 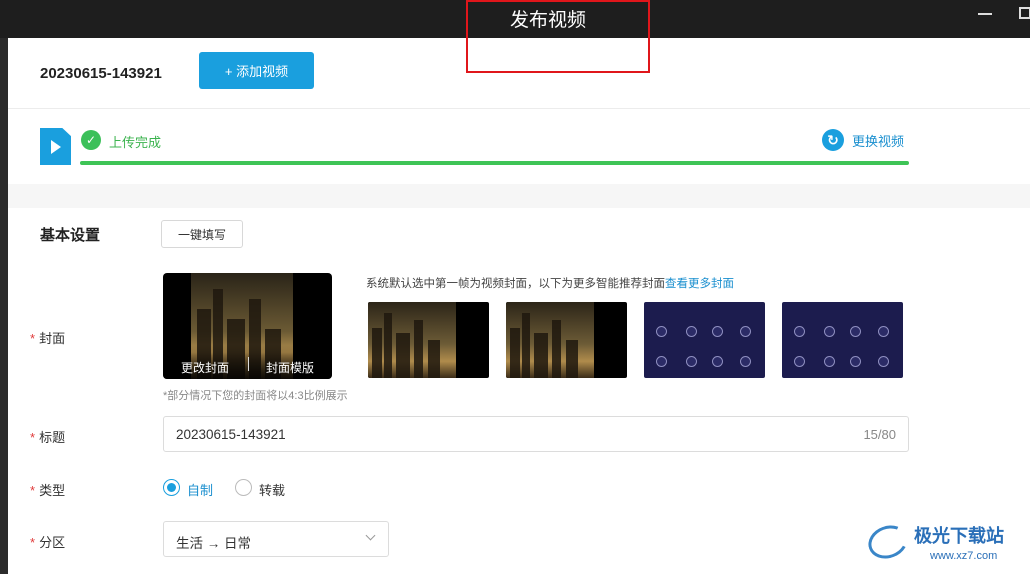 What do you see at coordinates (536, 434) in the screenshot?
I see `title-input: 20230615-143921 15/80` at bounding box center [536, 434].